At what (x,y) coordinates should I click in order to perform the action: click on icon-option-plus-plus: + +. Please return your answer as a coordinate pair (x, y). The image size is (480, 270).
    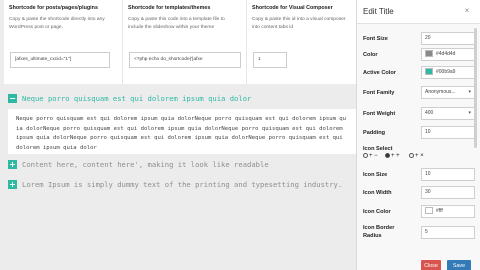
    Looking at the image, I should click on (392, 156).